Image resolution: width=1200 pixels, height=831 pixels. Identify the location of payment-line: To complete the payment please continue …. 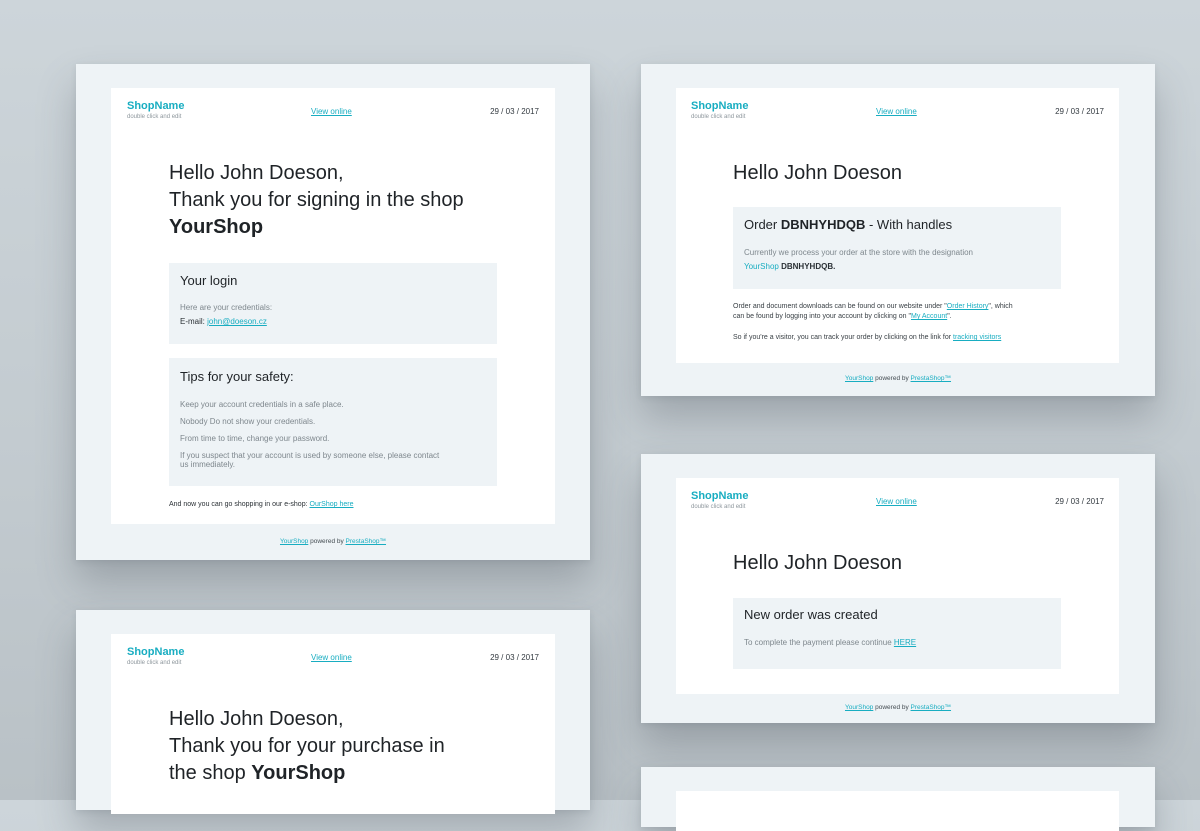
(830, 643).